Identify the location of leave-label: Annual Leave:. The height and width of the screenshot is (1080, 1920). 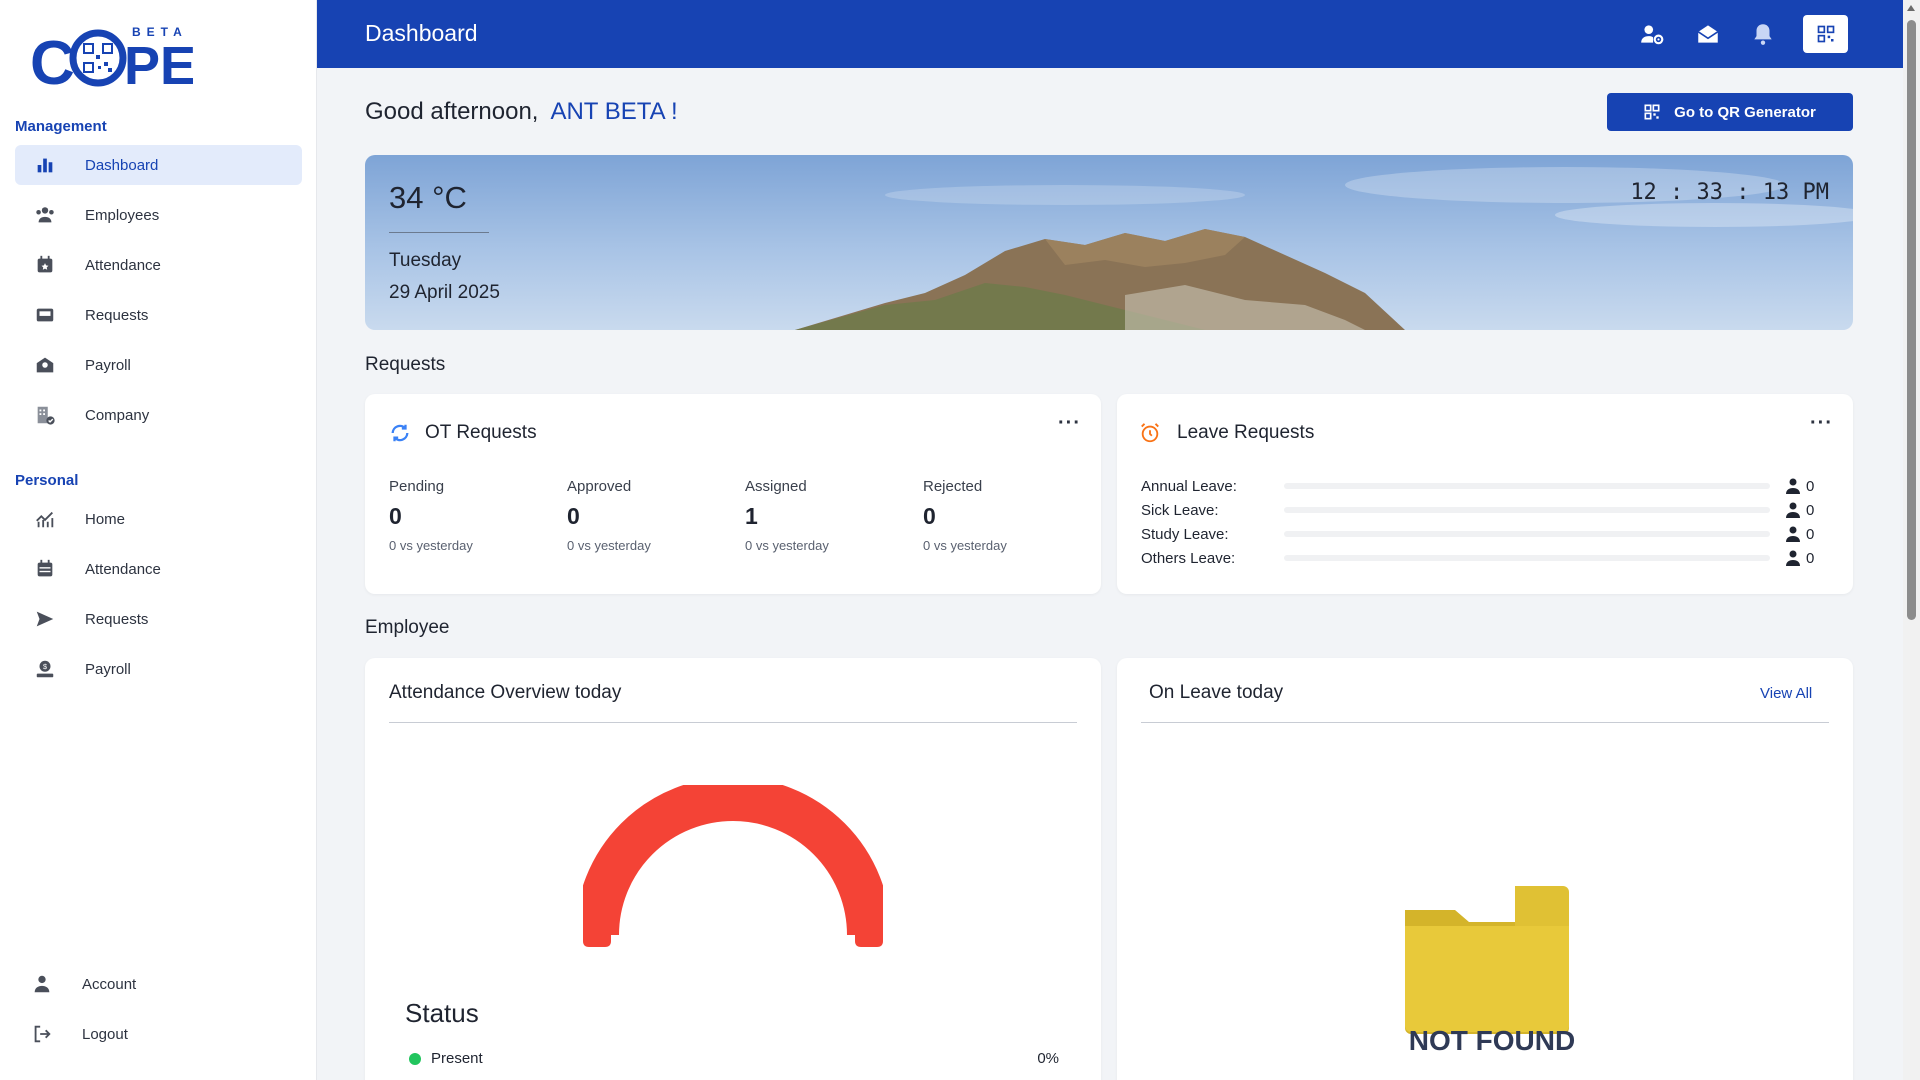
(1189, 486).